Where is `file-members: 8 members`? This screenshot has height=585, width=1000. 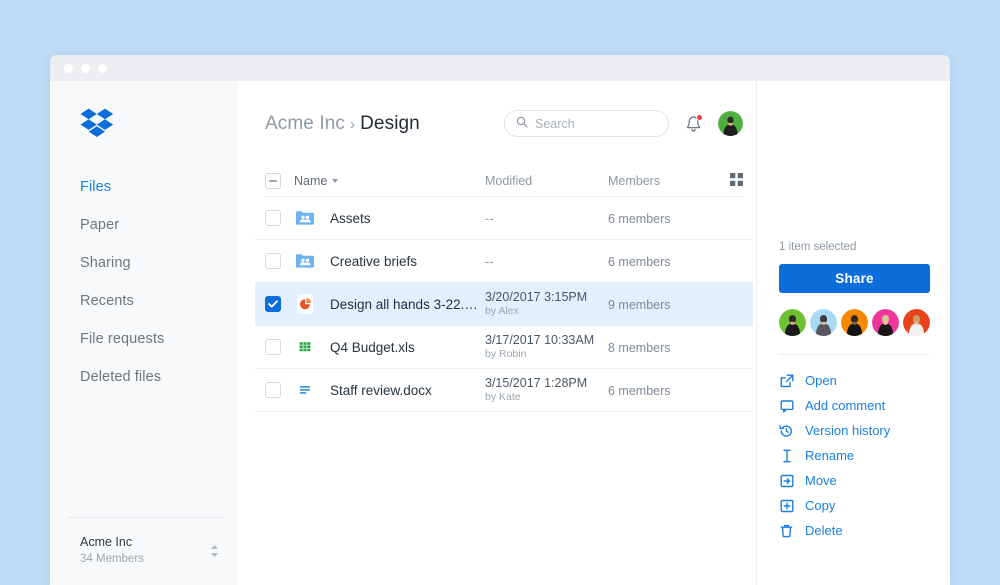 file-members: 8 members is located at coordinates (639, 347).